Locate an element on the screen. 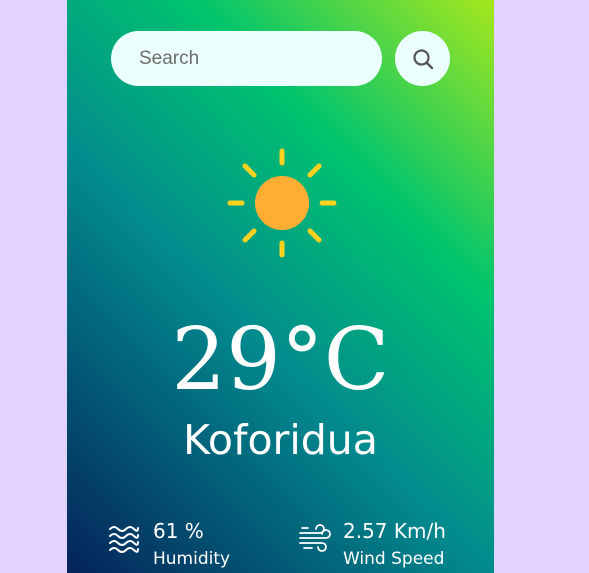  humidity-icon is located at coordinates (124, 539).